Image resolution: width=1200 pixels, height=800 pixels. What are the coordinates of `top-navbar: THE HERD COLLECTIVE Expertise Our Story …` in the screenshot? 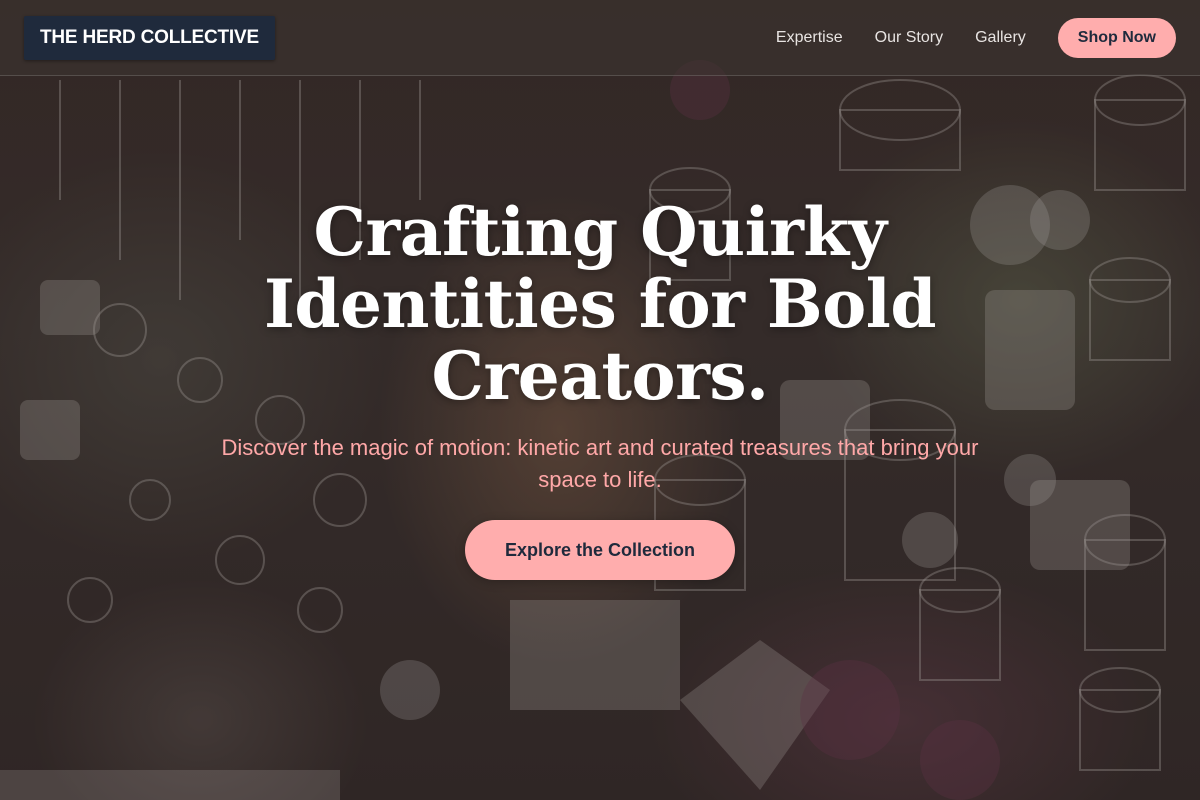 It's located at (600, 38).